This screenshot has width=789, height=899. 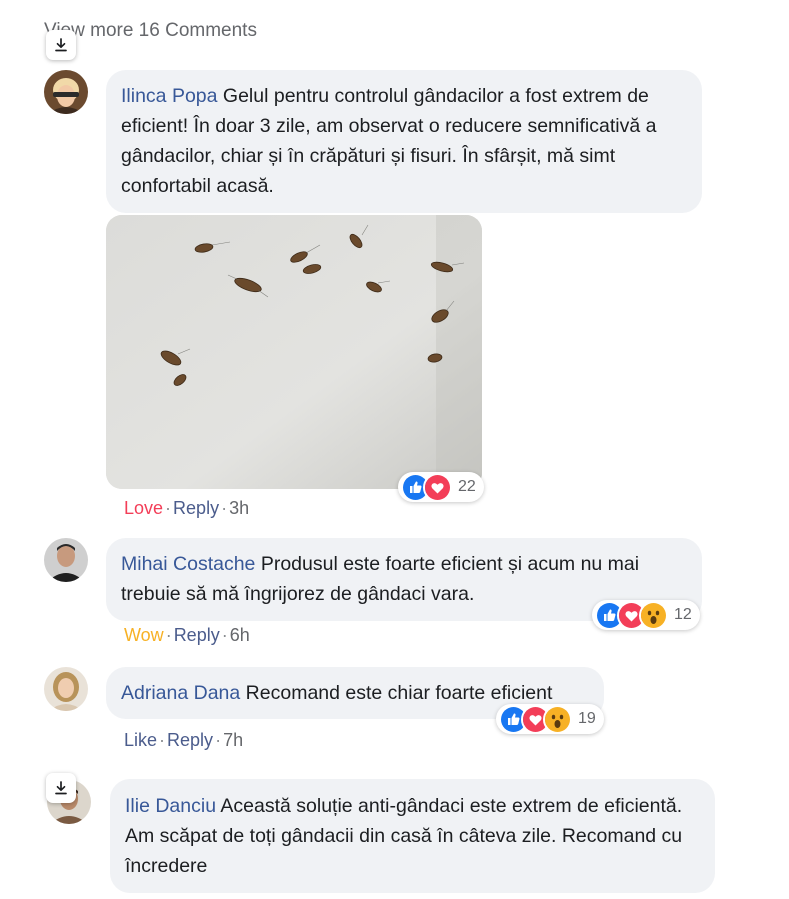 What do you see at coordinates (143, 508) in the screenshot?
I see `reaction-label-love: Love` at bounding box center [143, 508].